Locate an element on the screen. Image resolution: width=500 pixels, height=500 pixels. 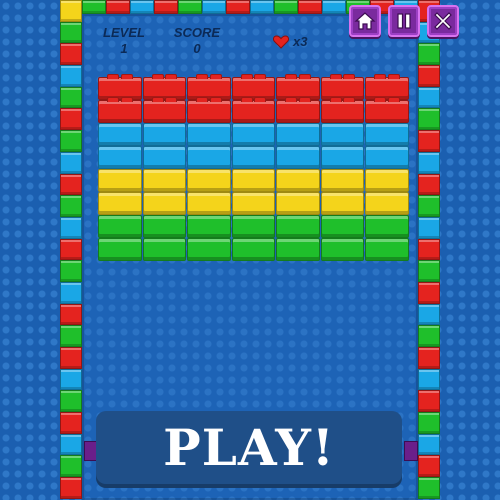
score-display: SCORE 0 is located at coordinates (197, 41).